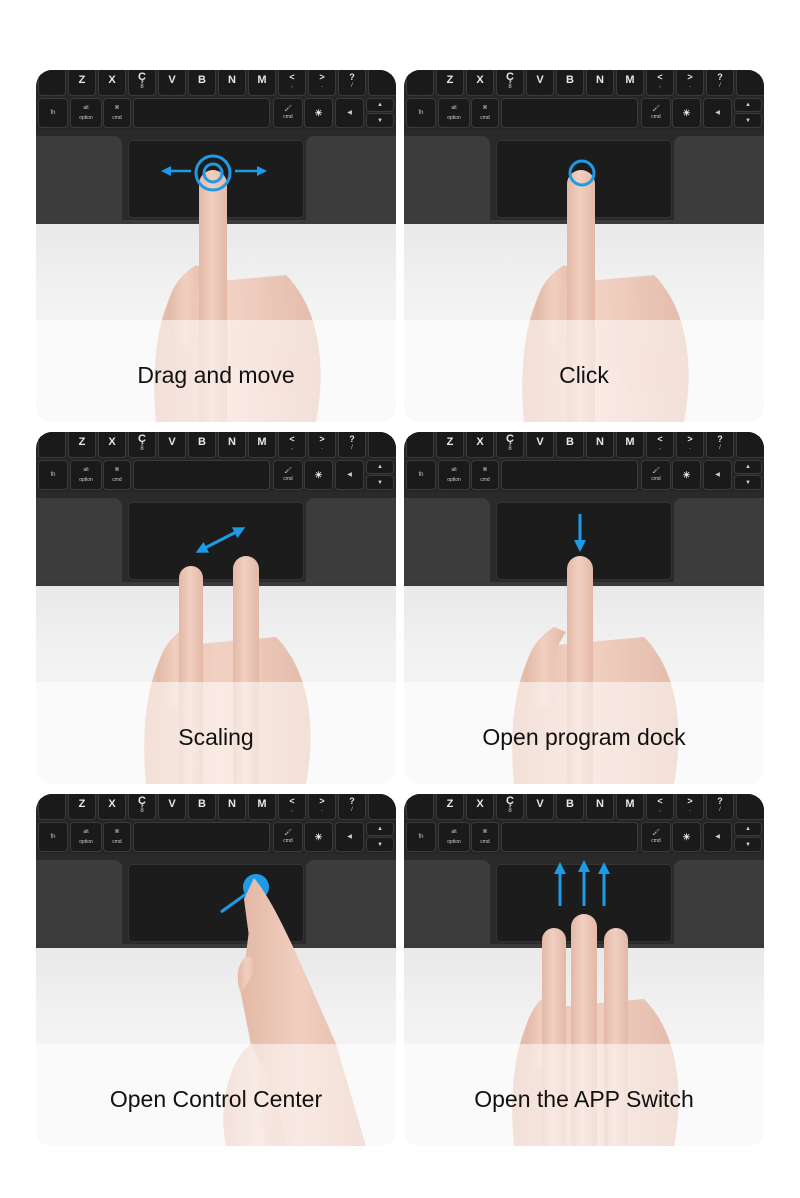 This screenshot has width=800, height=1198. Describe the element at coordinates (142, 800) in the screenshot. I see `key-main-label: Ç` at that location.